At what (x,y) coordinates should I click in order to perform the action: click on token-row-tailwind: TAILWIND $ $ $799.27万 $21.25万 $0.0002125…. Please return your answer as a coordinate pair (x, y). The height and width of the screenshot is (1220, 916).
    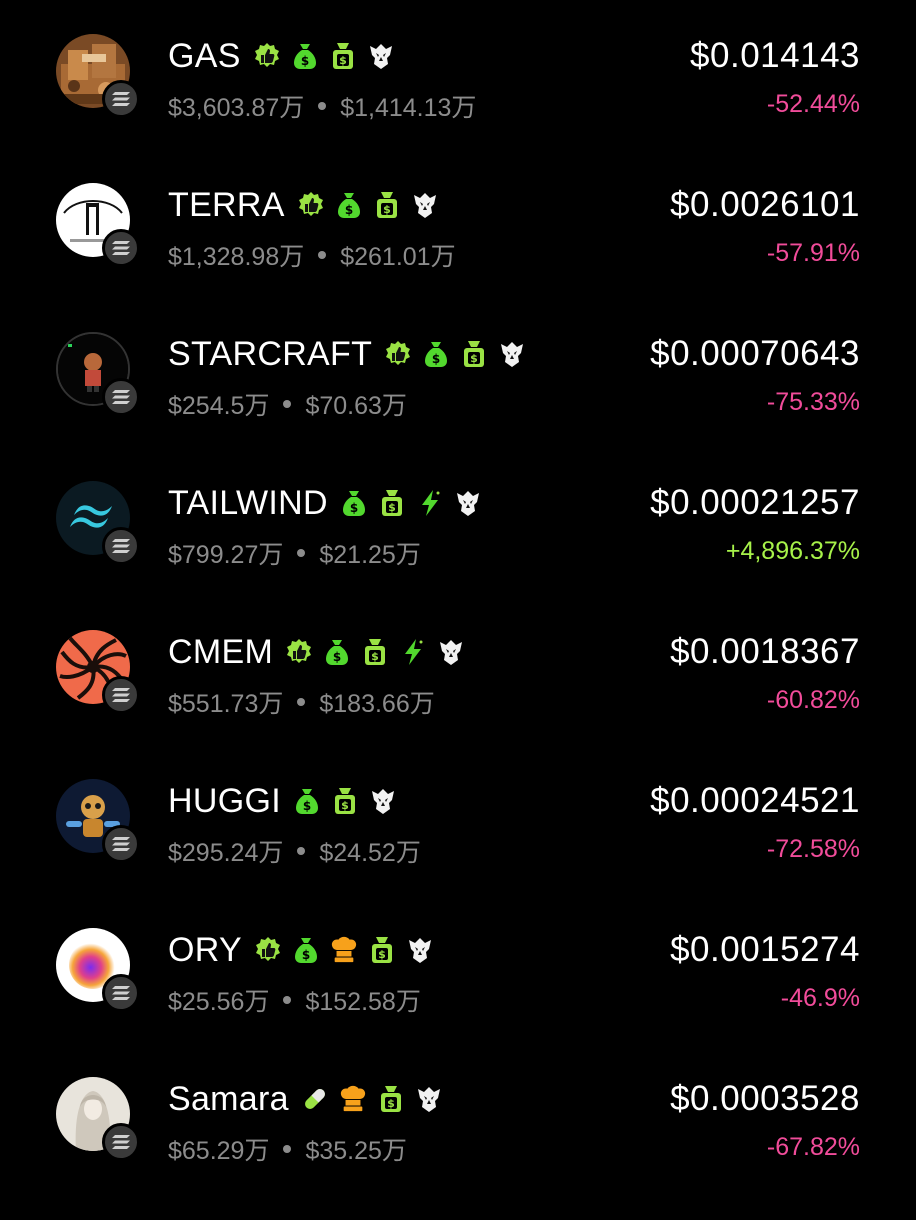
    Looking at the image, I should click on (458, 549).